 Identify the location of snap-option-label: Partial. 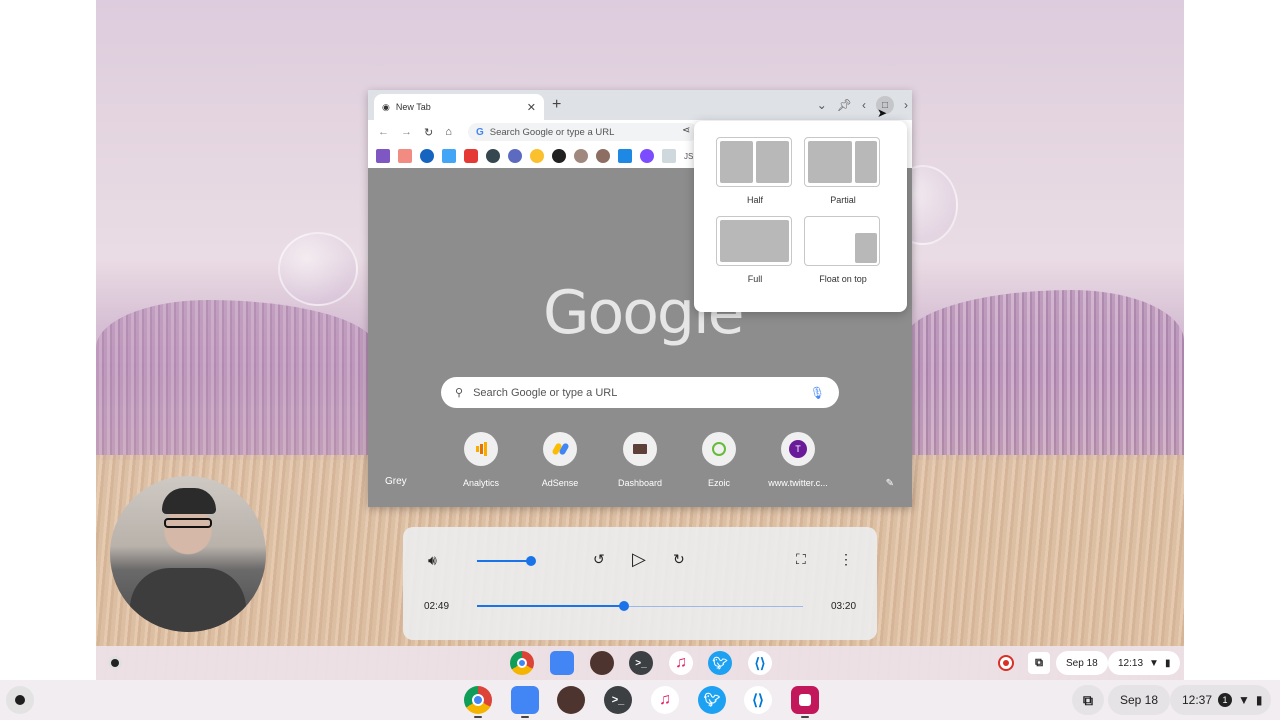
(843, 200).